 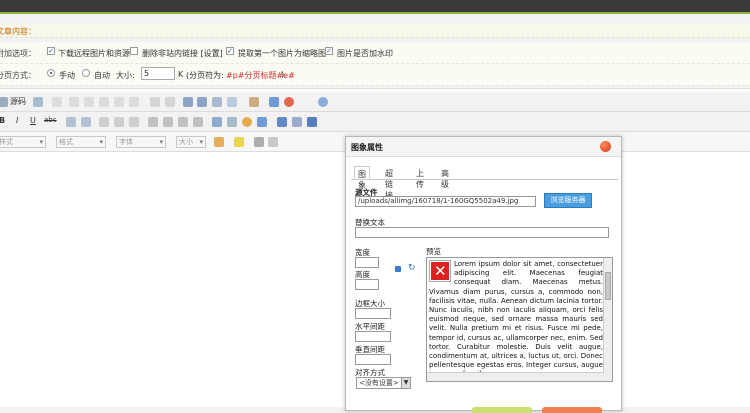 What do you see at coordinates (191, 142) in the screenshot?
I see `size-combo: 大小` at bounding box center [191, 142].